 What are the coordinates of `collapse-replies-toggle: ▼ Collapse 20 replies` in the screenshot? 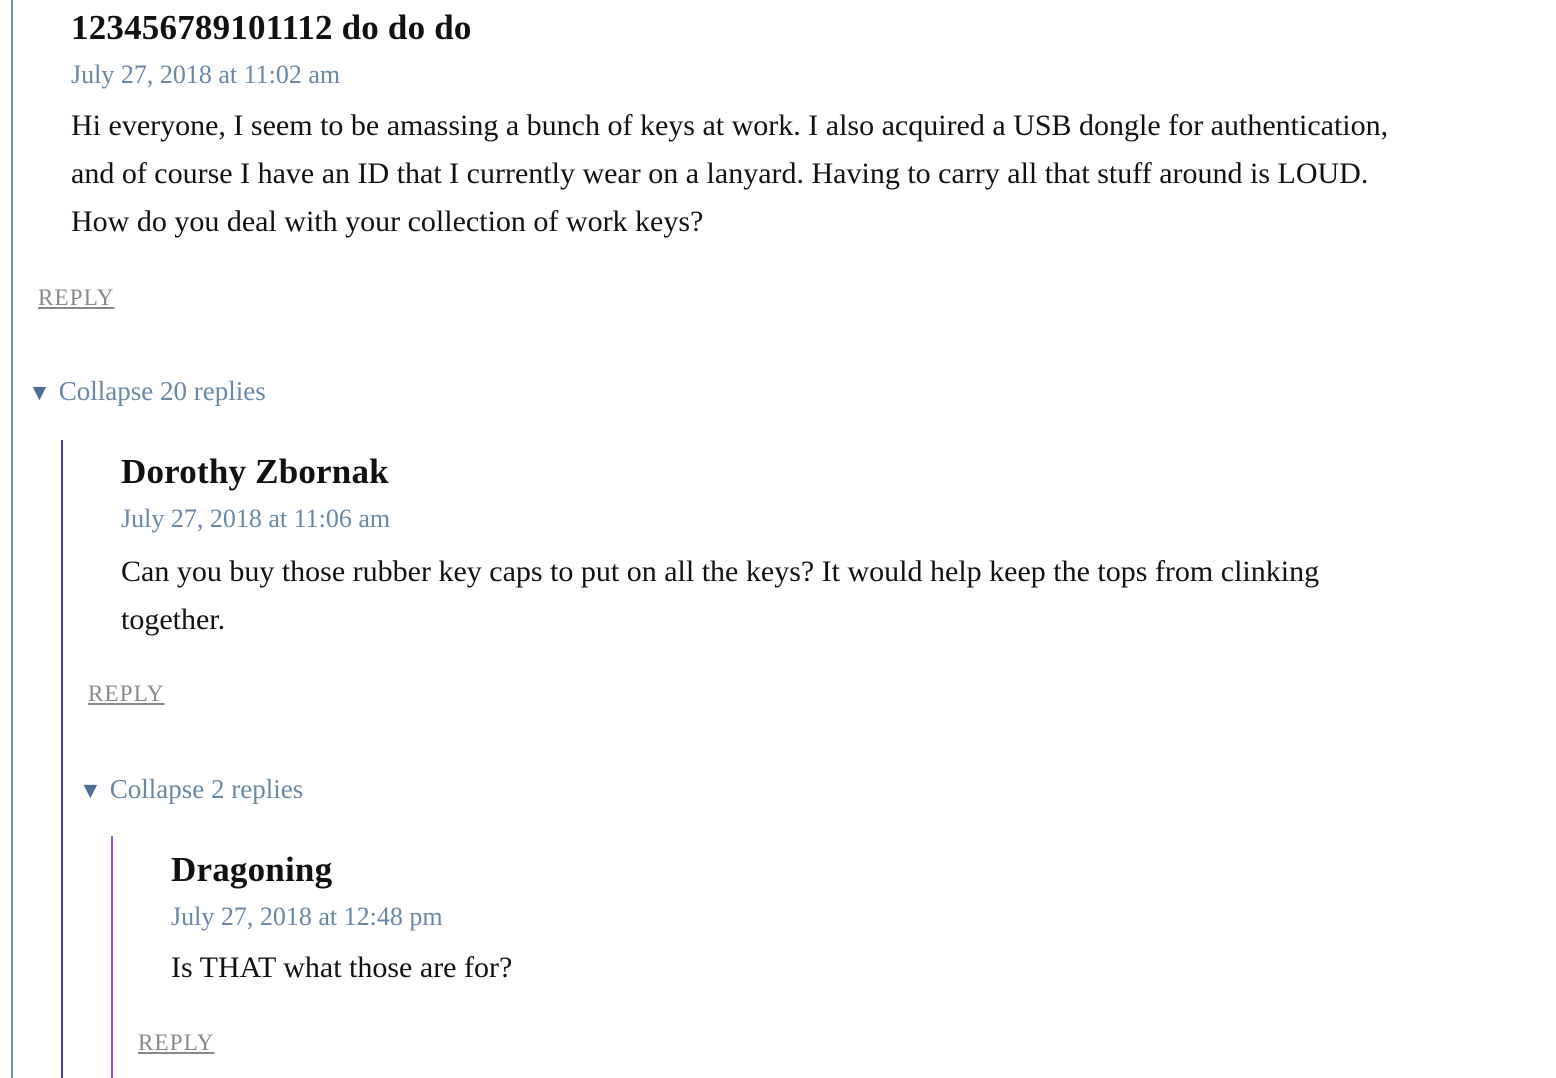 It's located at (147, 391).